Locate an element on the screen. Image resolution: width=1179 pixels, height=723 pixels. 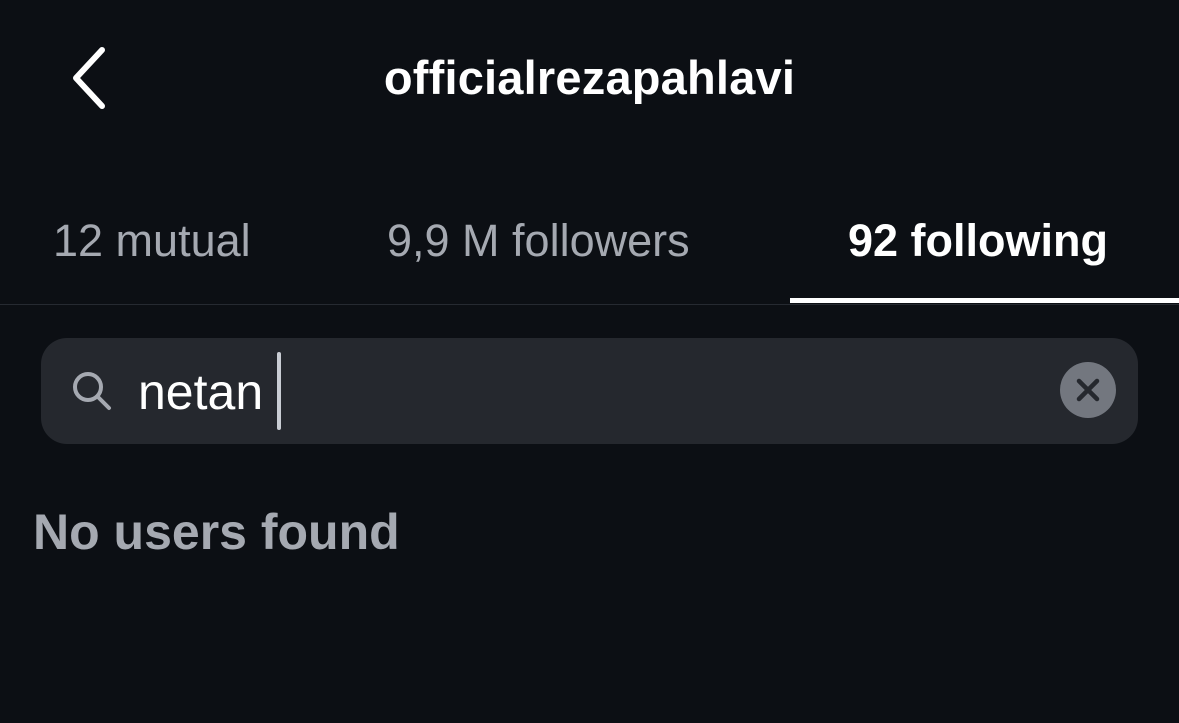
page-title: officialrezapahlavi is located at coordinates (589, 77).